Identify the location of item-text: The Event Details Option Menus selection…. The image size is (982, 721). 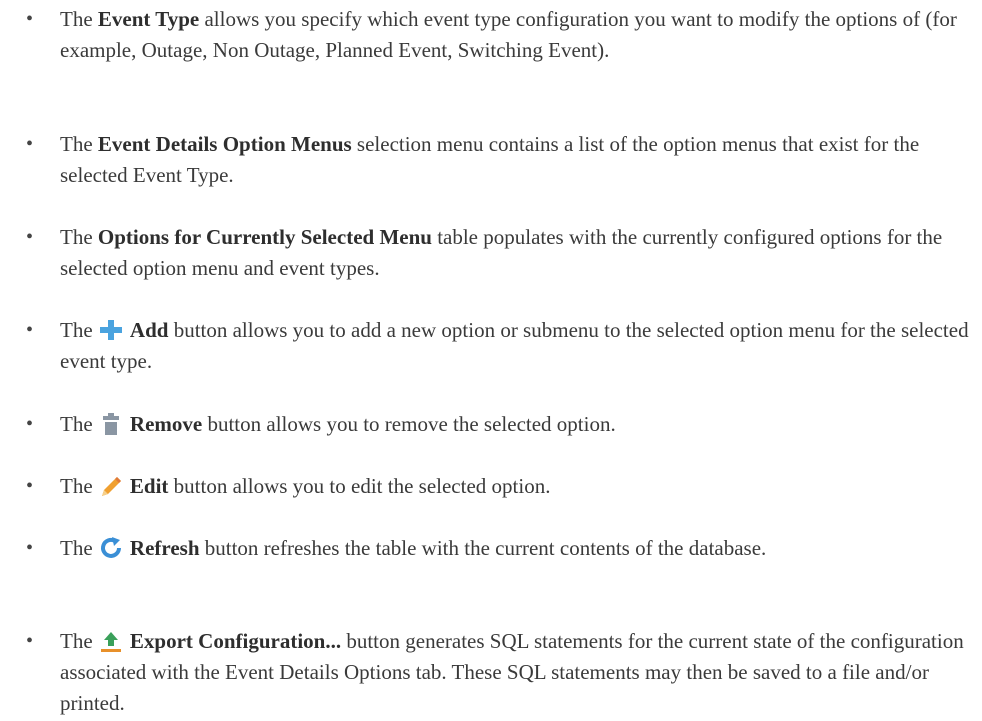
(490, 159).